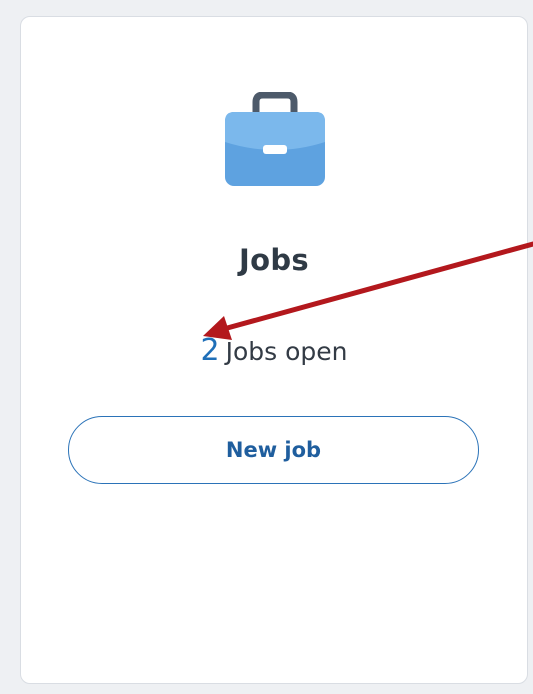 The image size is (533, 694). Describe the element at coordinates (210, 350) in the screenshot. I see `jobs-open-count: 2` at that location.